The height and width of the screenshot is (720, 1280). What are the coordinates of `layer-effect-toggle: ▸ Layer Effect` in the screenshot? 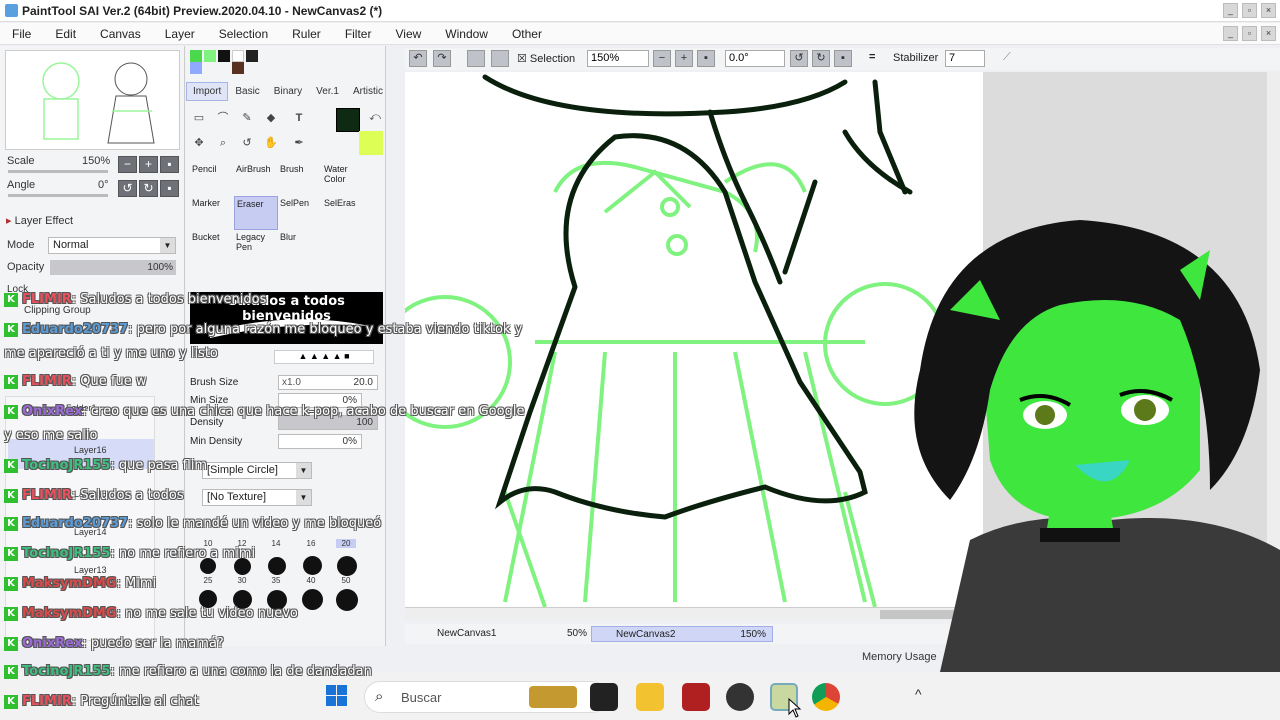 It's located at (39, 220).